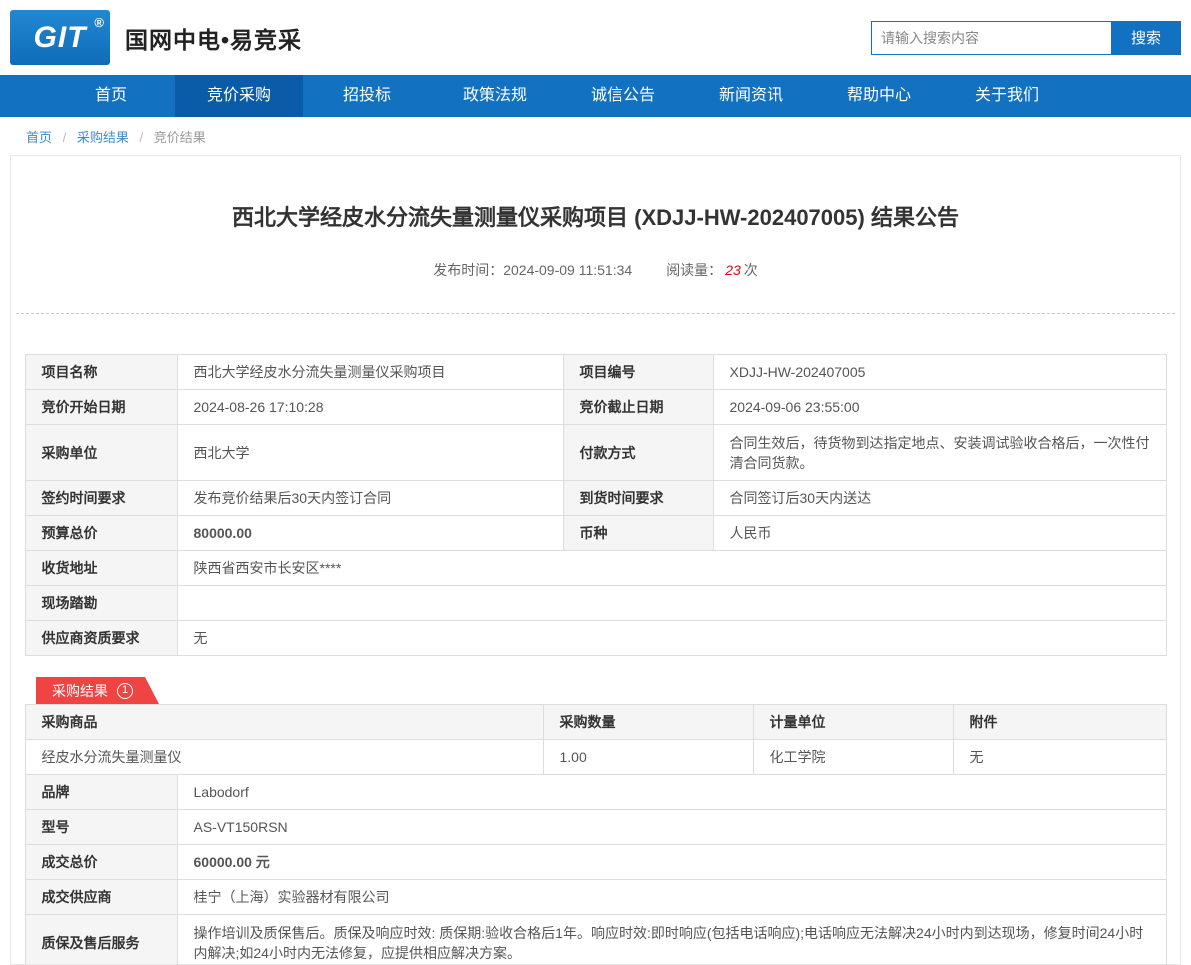 Image resolution: width=1191 pixels, height=965 pixels. I want to click on nav-item-tenders: 招投标, so click(367, 96).